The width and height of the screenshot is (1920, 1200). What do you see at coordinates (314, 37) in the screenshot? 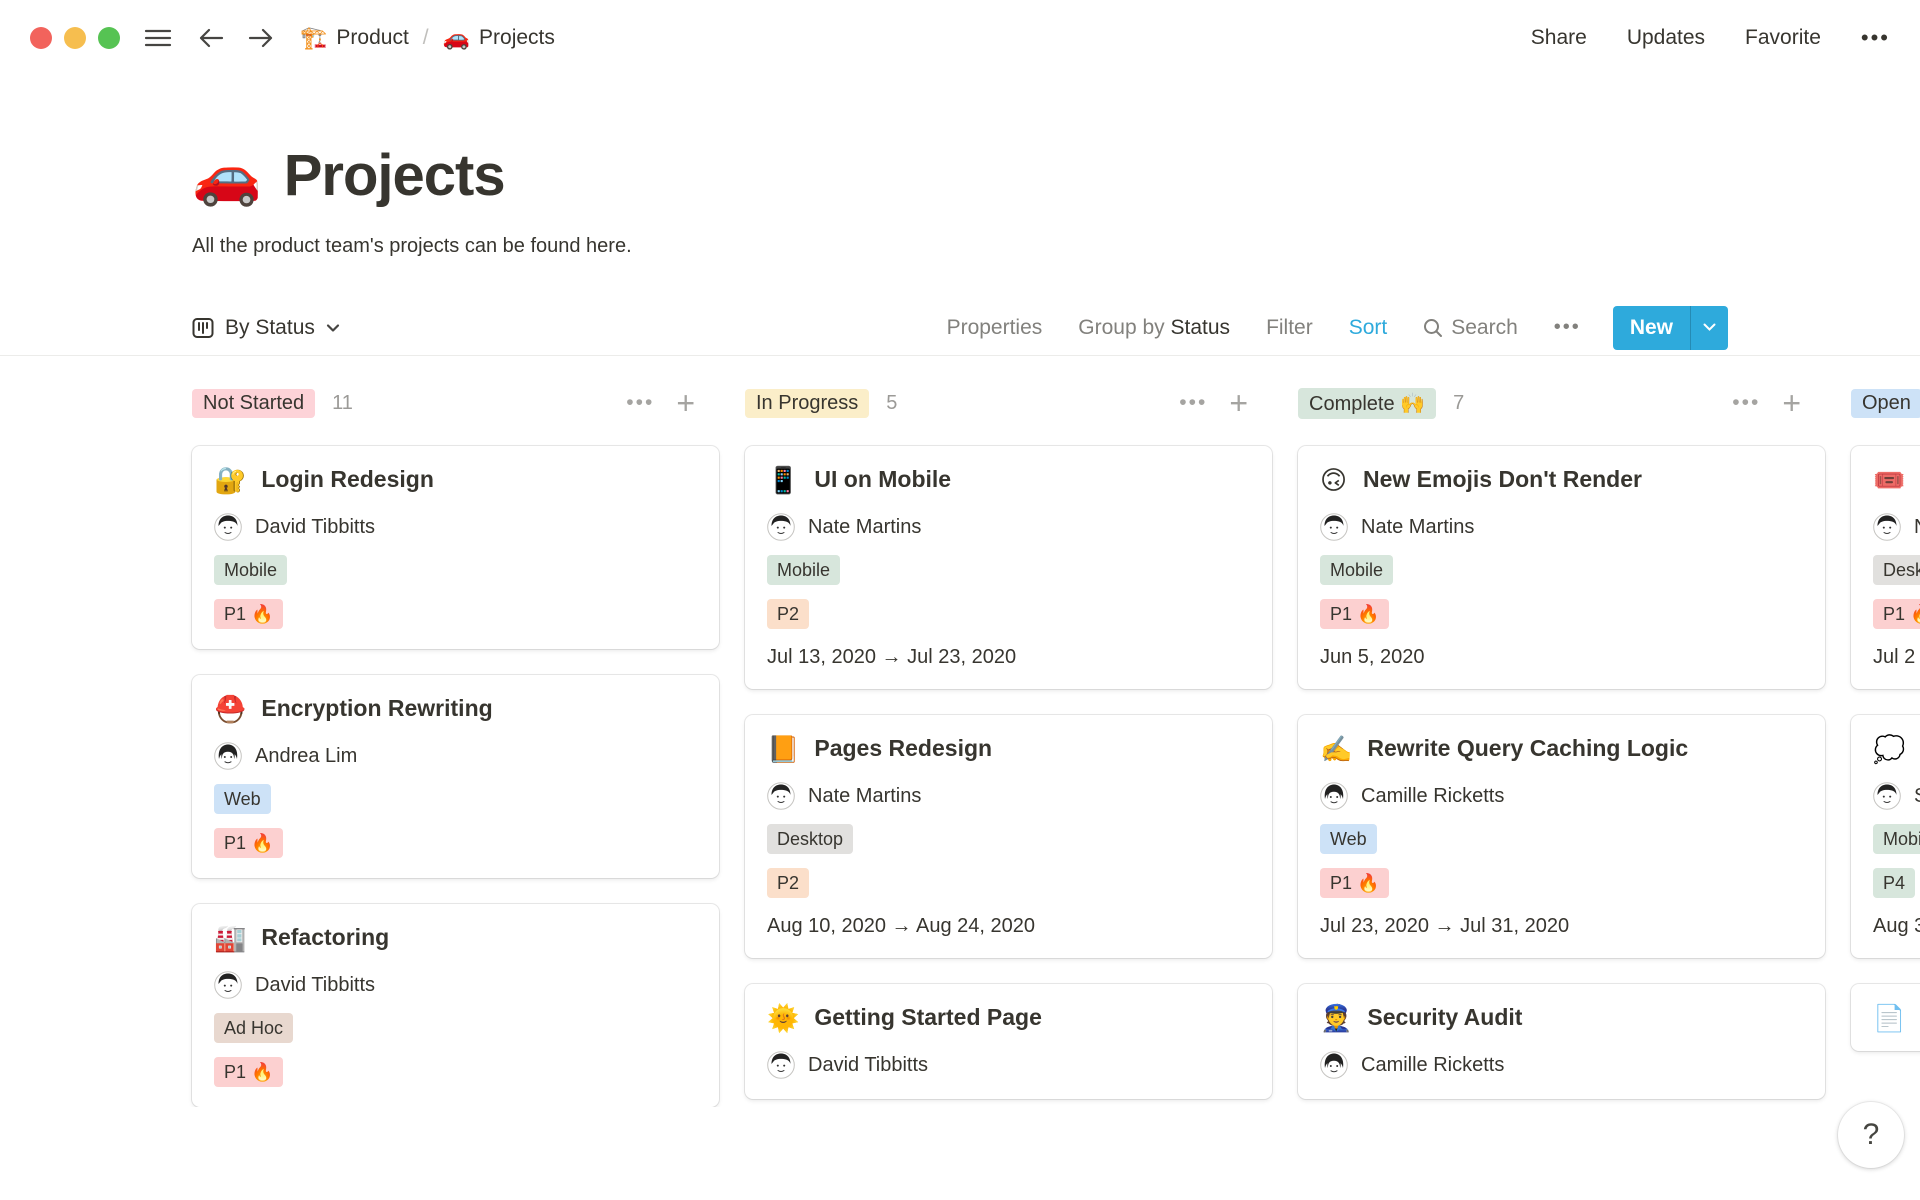
I see `crane-icon: 🏗️` at bounding box center [314, 37].